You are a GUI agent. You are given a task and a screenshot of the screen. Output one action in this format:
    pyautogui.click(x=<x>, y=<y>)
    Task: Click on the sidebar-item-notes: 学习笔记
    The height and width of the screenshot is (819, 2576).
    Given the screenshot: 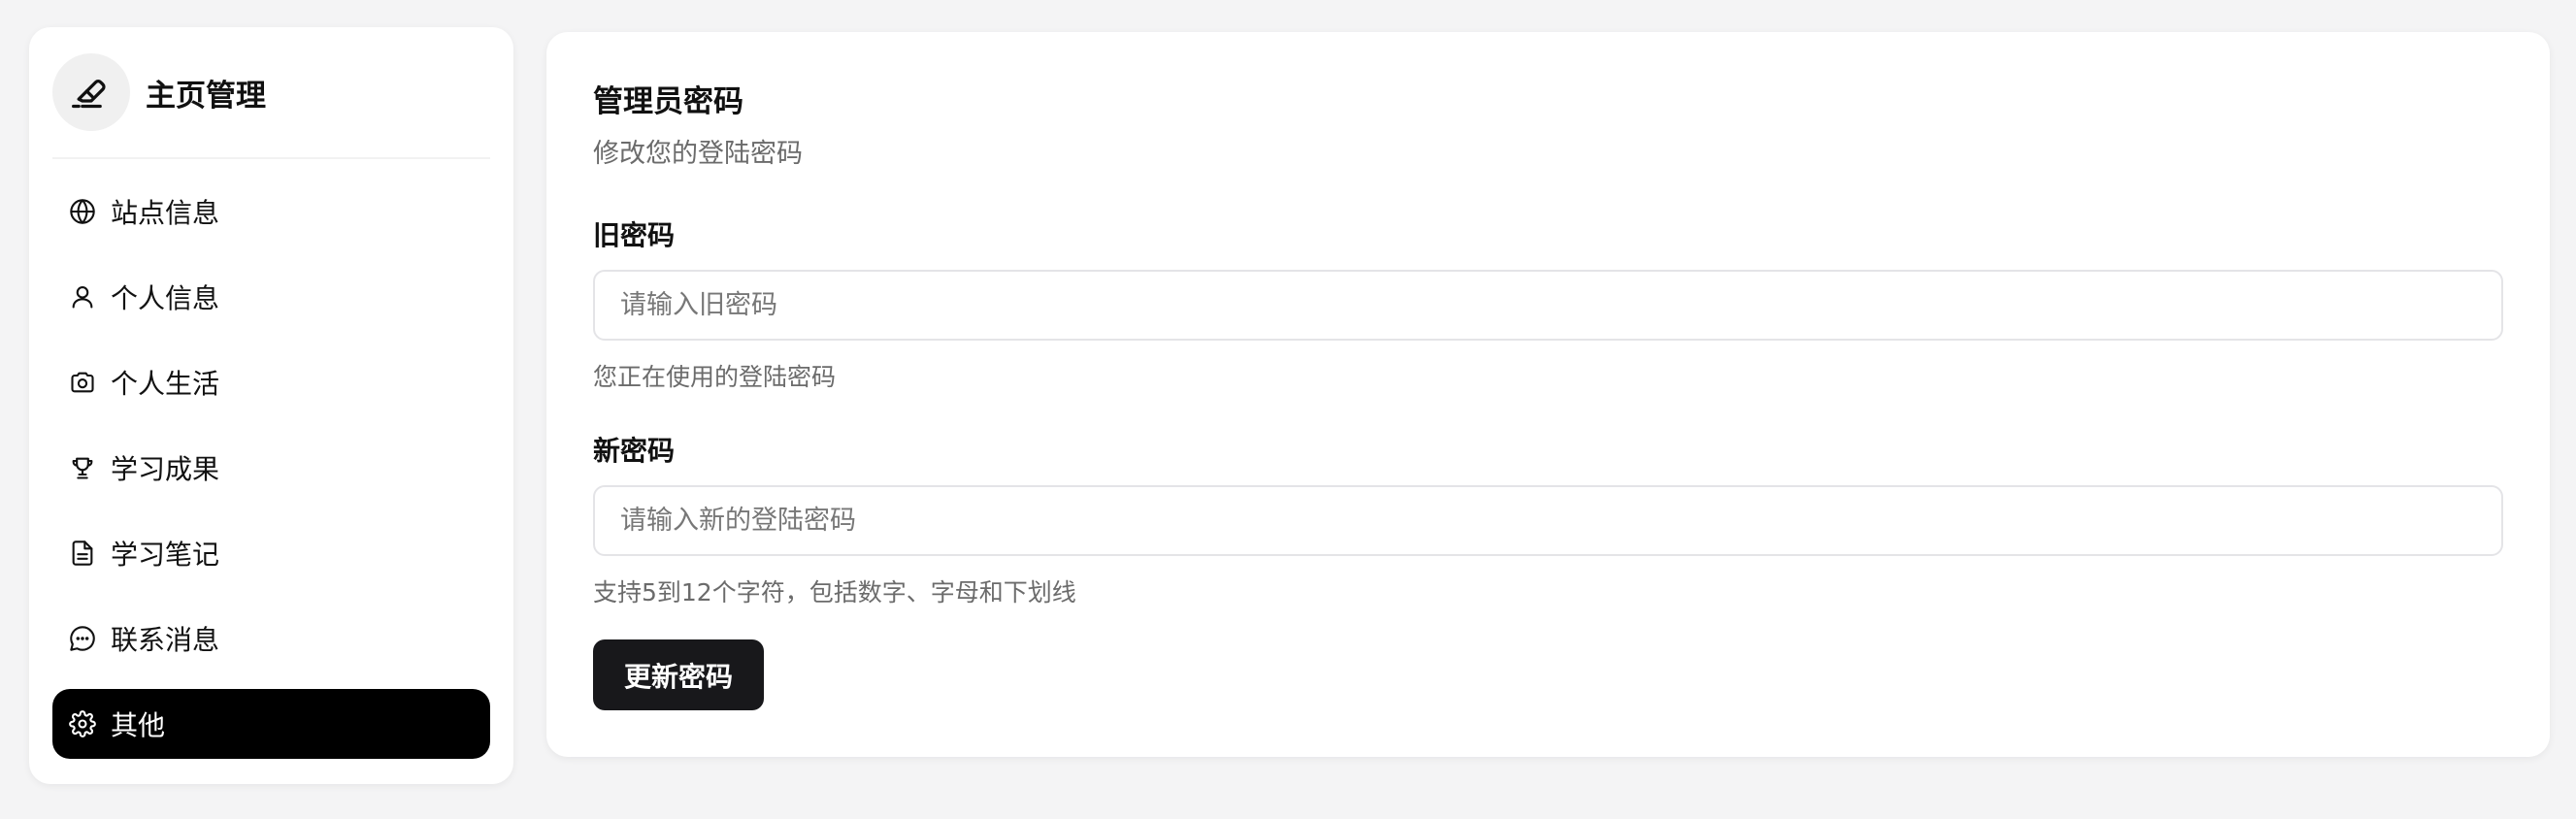 What is the action you would take?
    pyautogui.click(x=271, y=553)
    